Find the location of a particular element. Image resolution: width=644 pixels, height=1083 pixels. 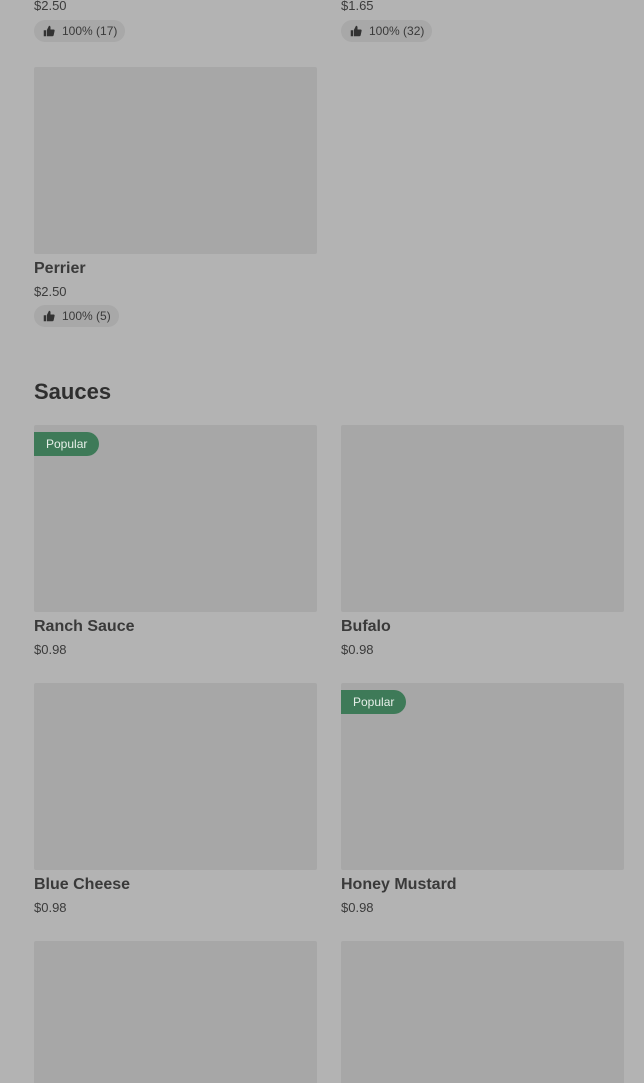

rating-pill: 100% (5) is located at coordinates (76, 316).